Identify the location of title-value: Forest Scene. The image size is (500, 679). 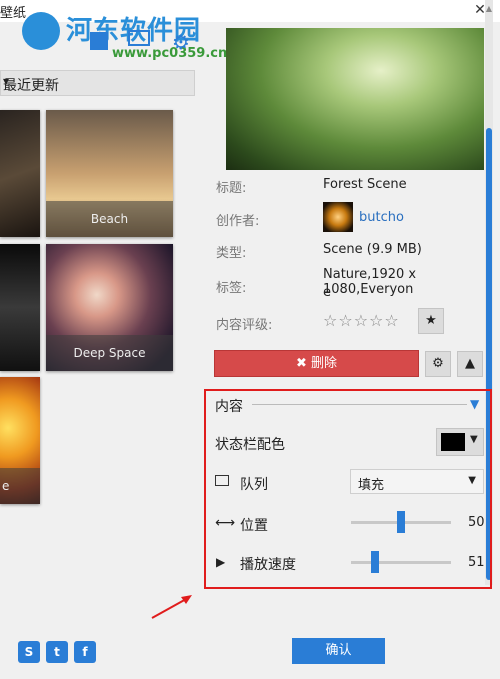
(365, 184).